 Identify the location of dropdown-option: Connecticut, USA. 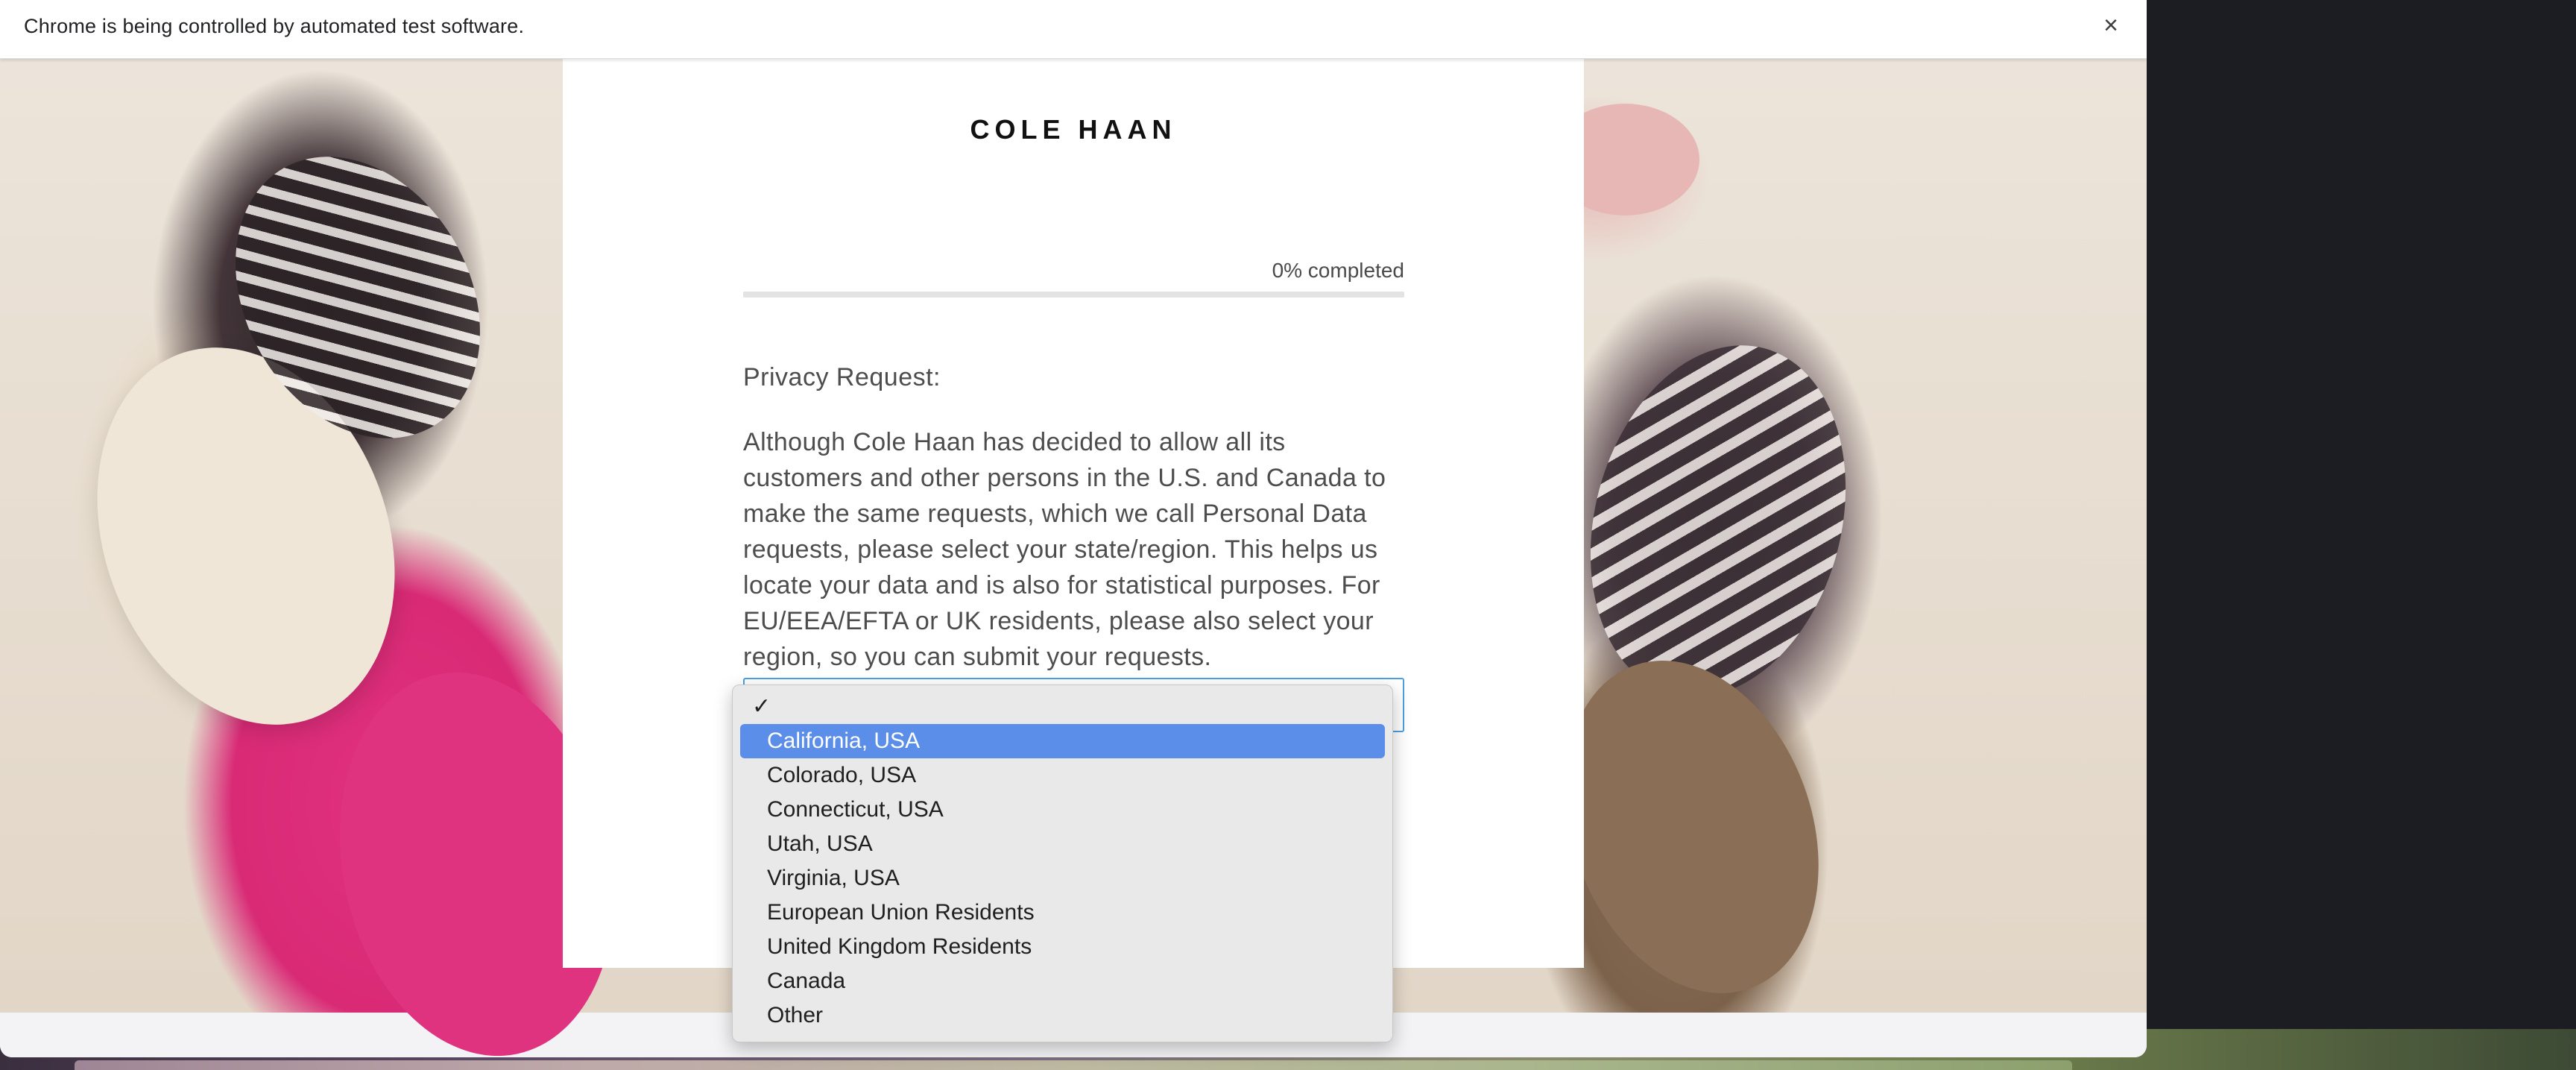
(1062, 810).